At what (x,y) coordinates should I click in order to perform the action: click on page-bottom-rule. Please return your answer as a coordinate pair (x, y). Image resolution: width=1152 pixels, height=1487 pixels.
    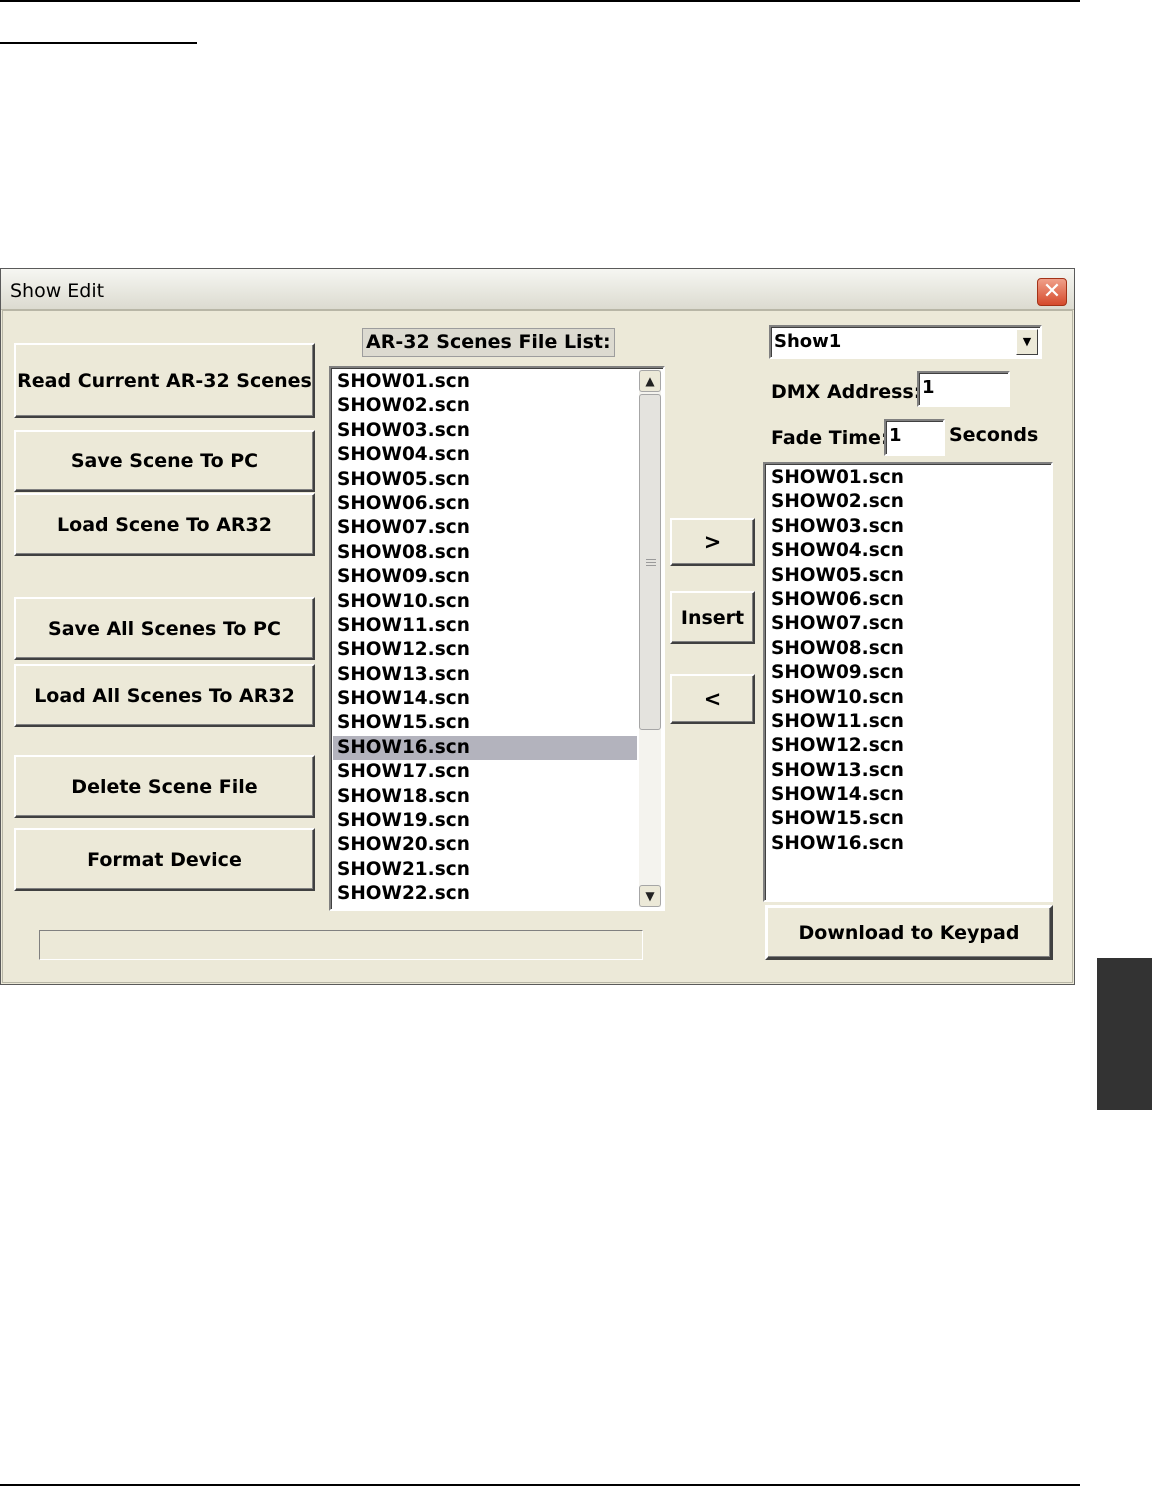
    Looking at the image, I should click on (540, 1485).